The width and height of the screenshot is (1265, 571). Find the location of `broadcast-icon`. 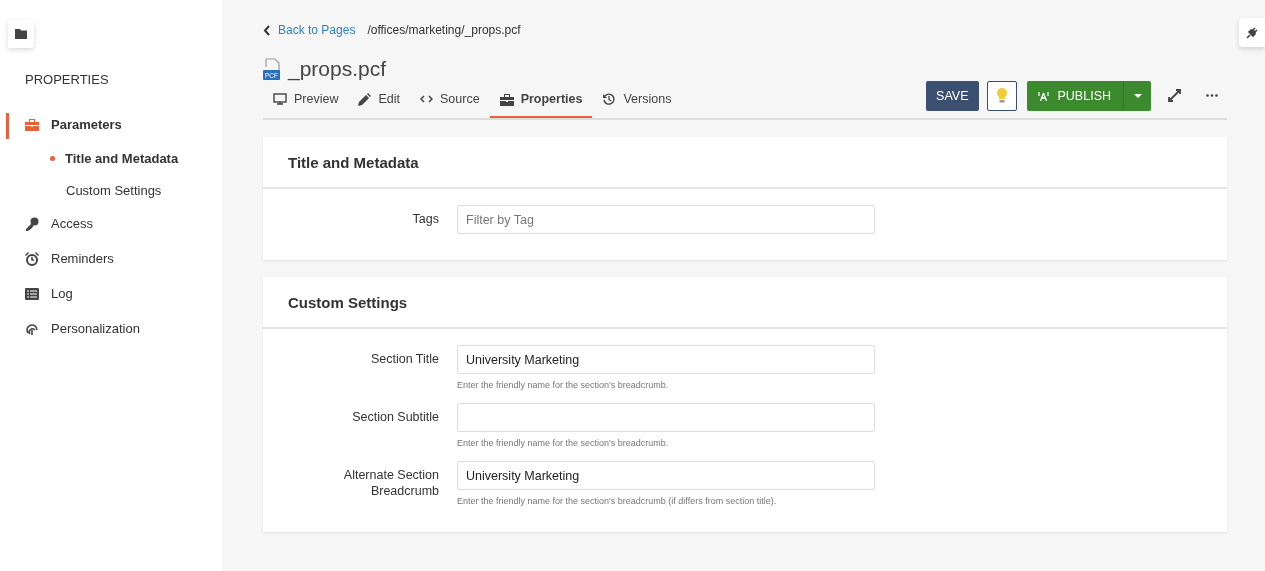

broadcast-icon is located at coordinates (1043, 95).